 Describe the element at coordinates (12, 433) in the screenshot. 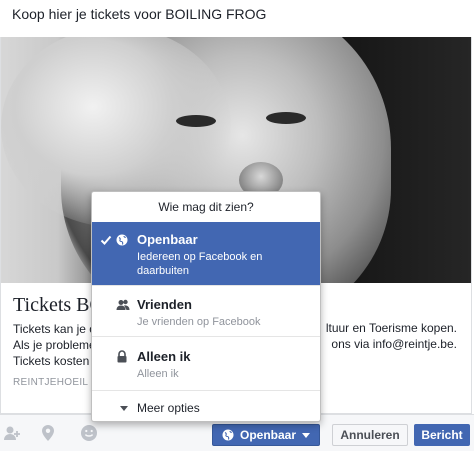

I see `tag-friends-icon` at that location.